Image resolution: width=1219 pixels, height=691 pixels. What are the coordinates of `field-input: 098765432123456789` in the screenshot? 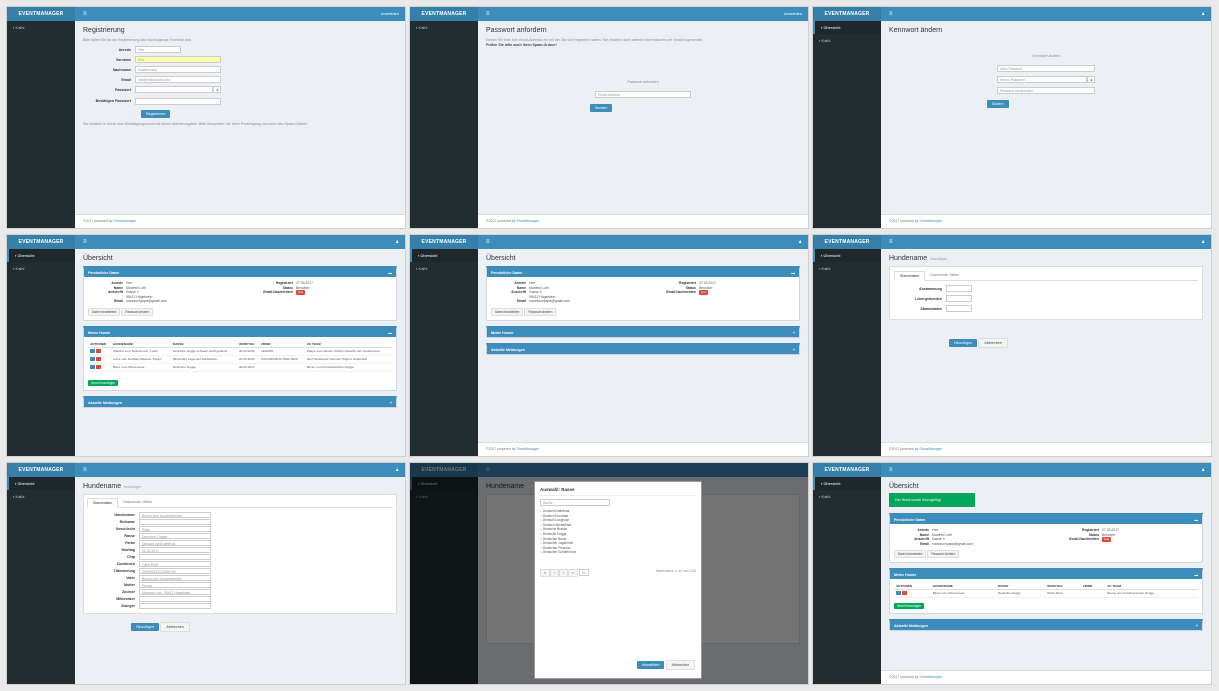 It's located at (175, 571).